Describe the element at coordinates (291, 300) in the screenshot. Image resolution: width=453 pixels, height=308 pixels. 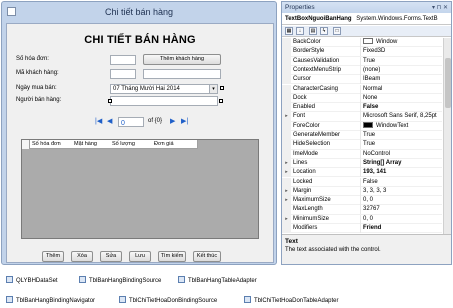
I see `tray-item-tableadapter-2: TblChiTietHoaDonTableAdapter` at that location.